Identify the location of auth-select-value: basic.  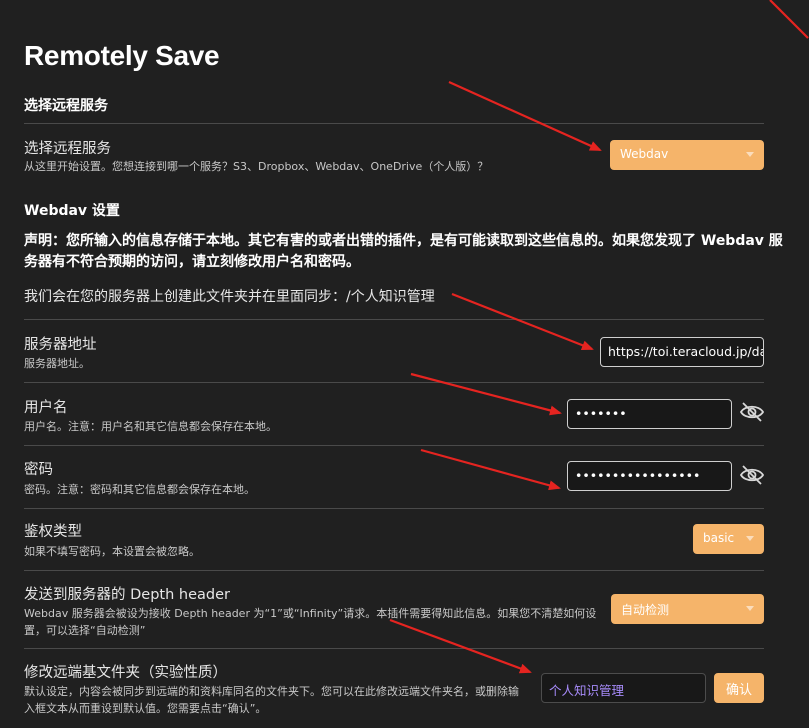
(719, 538).